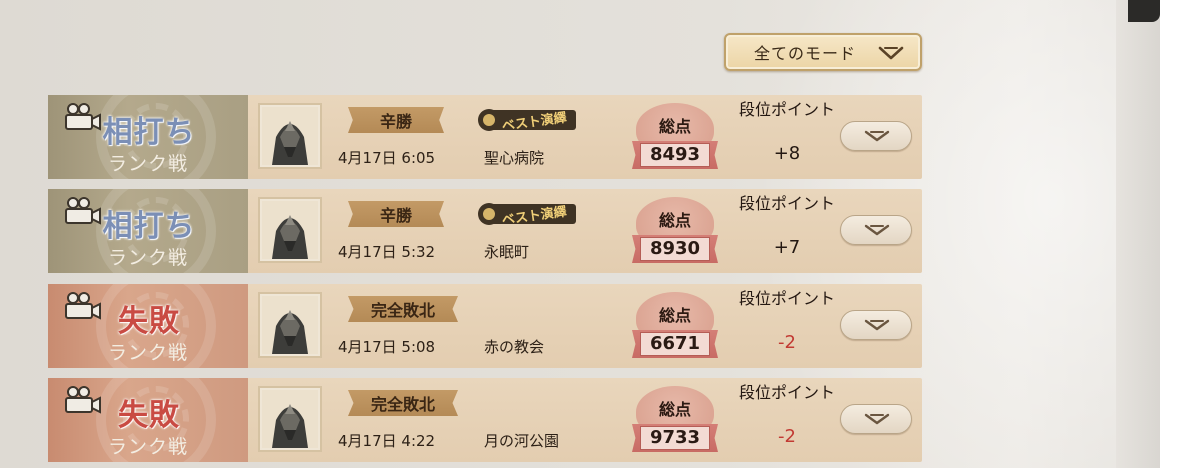 This screenshot has height=468, width=1200. I want to click on mode-filter-dropdown: 全てのモード, so click(823, 52).